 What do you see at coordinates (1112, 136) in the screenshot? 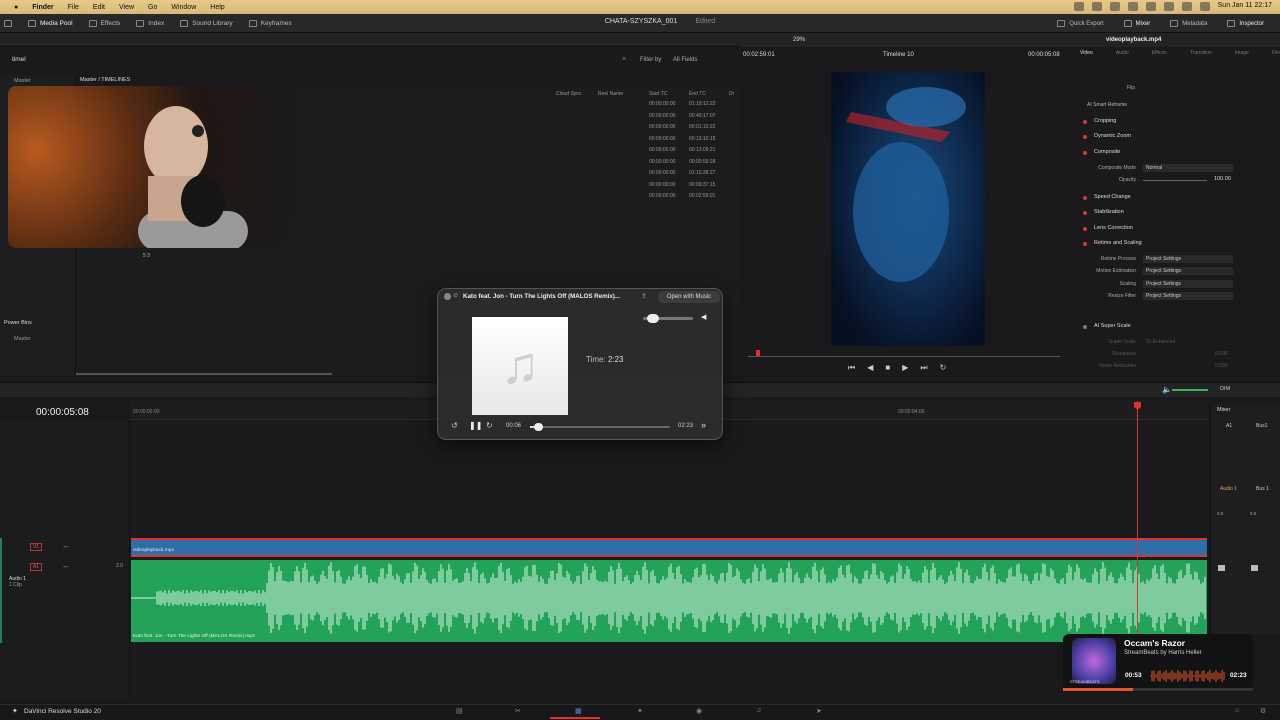
I see `dynamic-zoom-section: Dynamic Zoom` at bounding box center [1112, 136].